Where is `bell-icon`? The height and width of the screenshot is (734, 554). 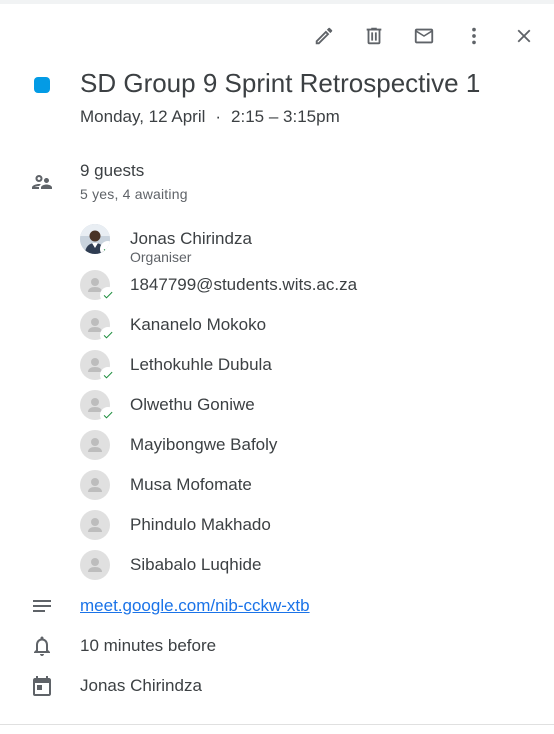 bell-icon is located at coordinates (42, 646).